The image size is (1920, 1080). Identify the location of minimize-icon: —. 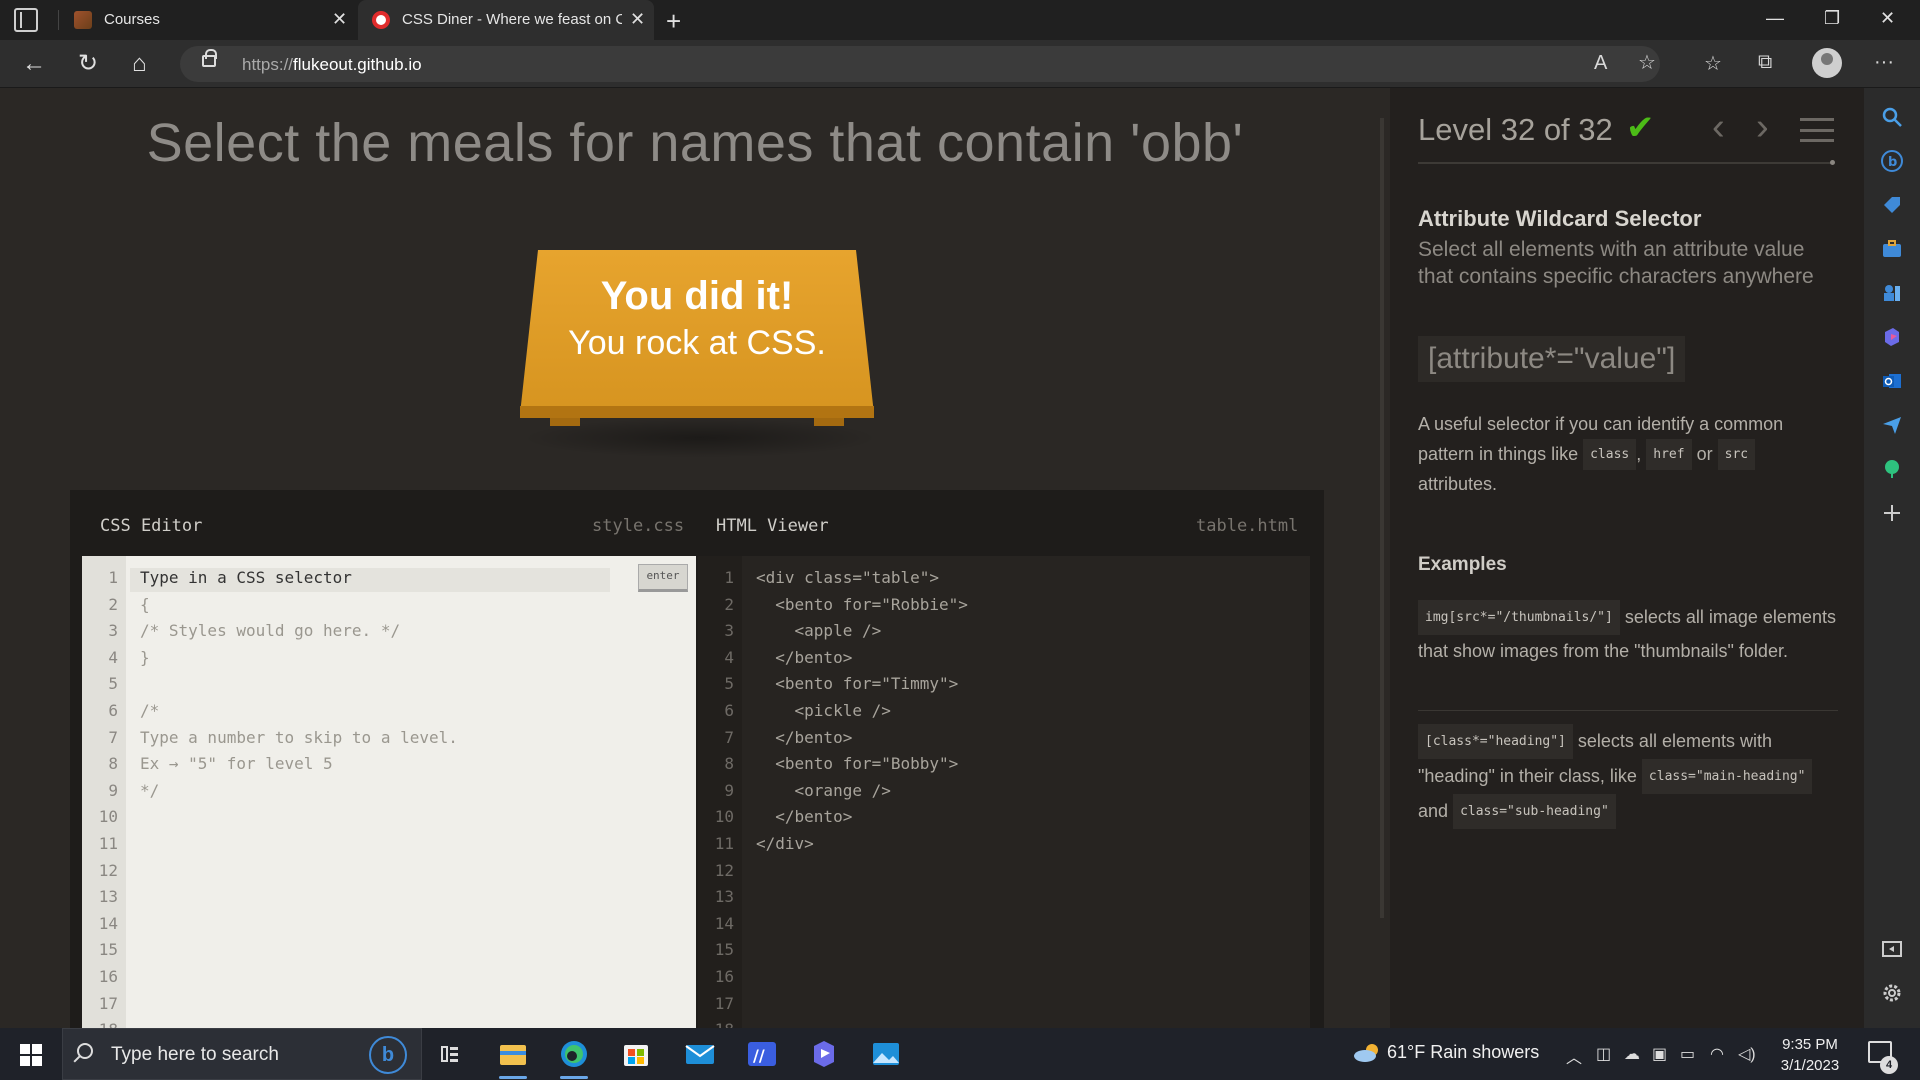
(1775, 18).